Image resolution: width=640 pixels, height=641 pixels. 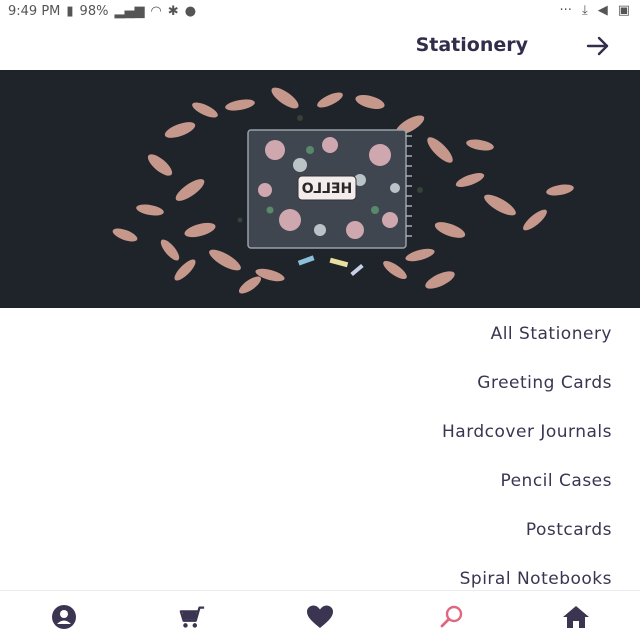 I want to click on arrow-right-icon, so click(x=597, y=46).